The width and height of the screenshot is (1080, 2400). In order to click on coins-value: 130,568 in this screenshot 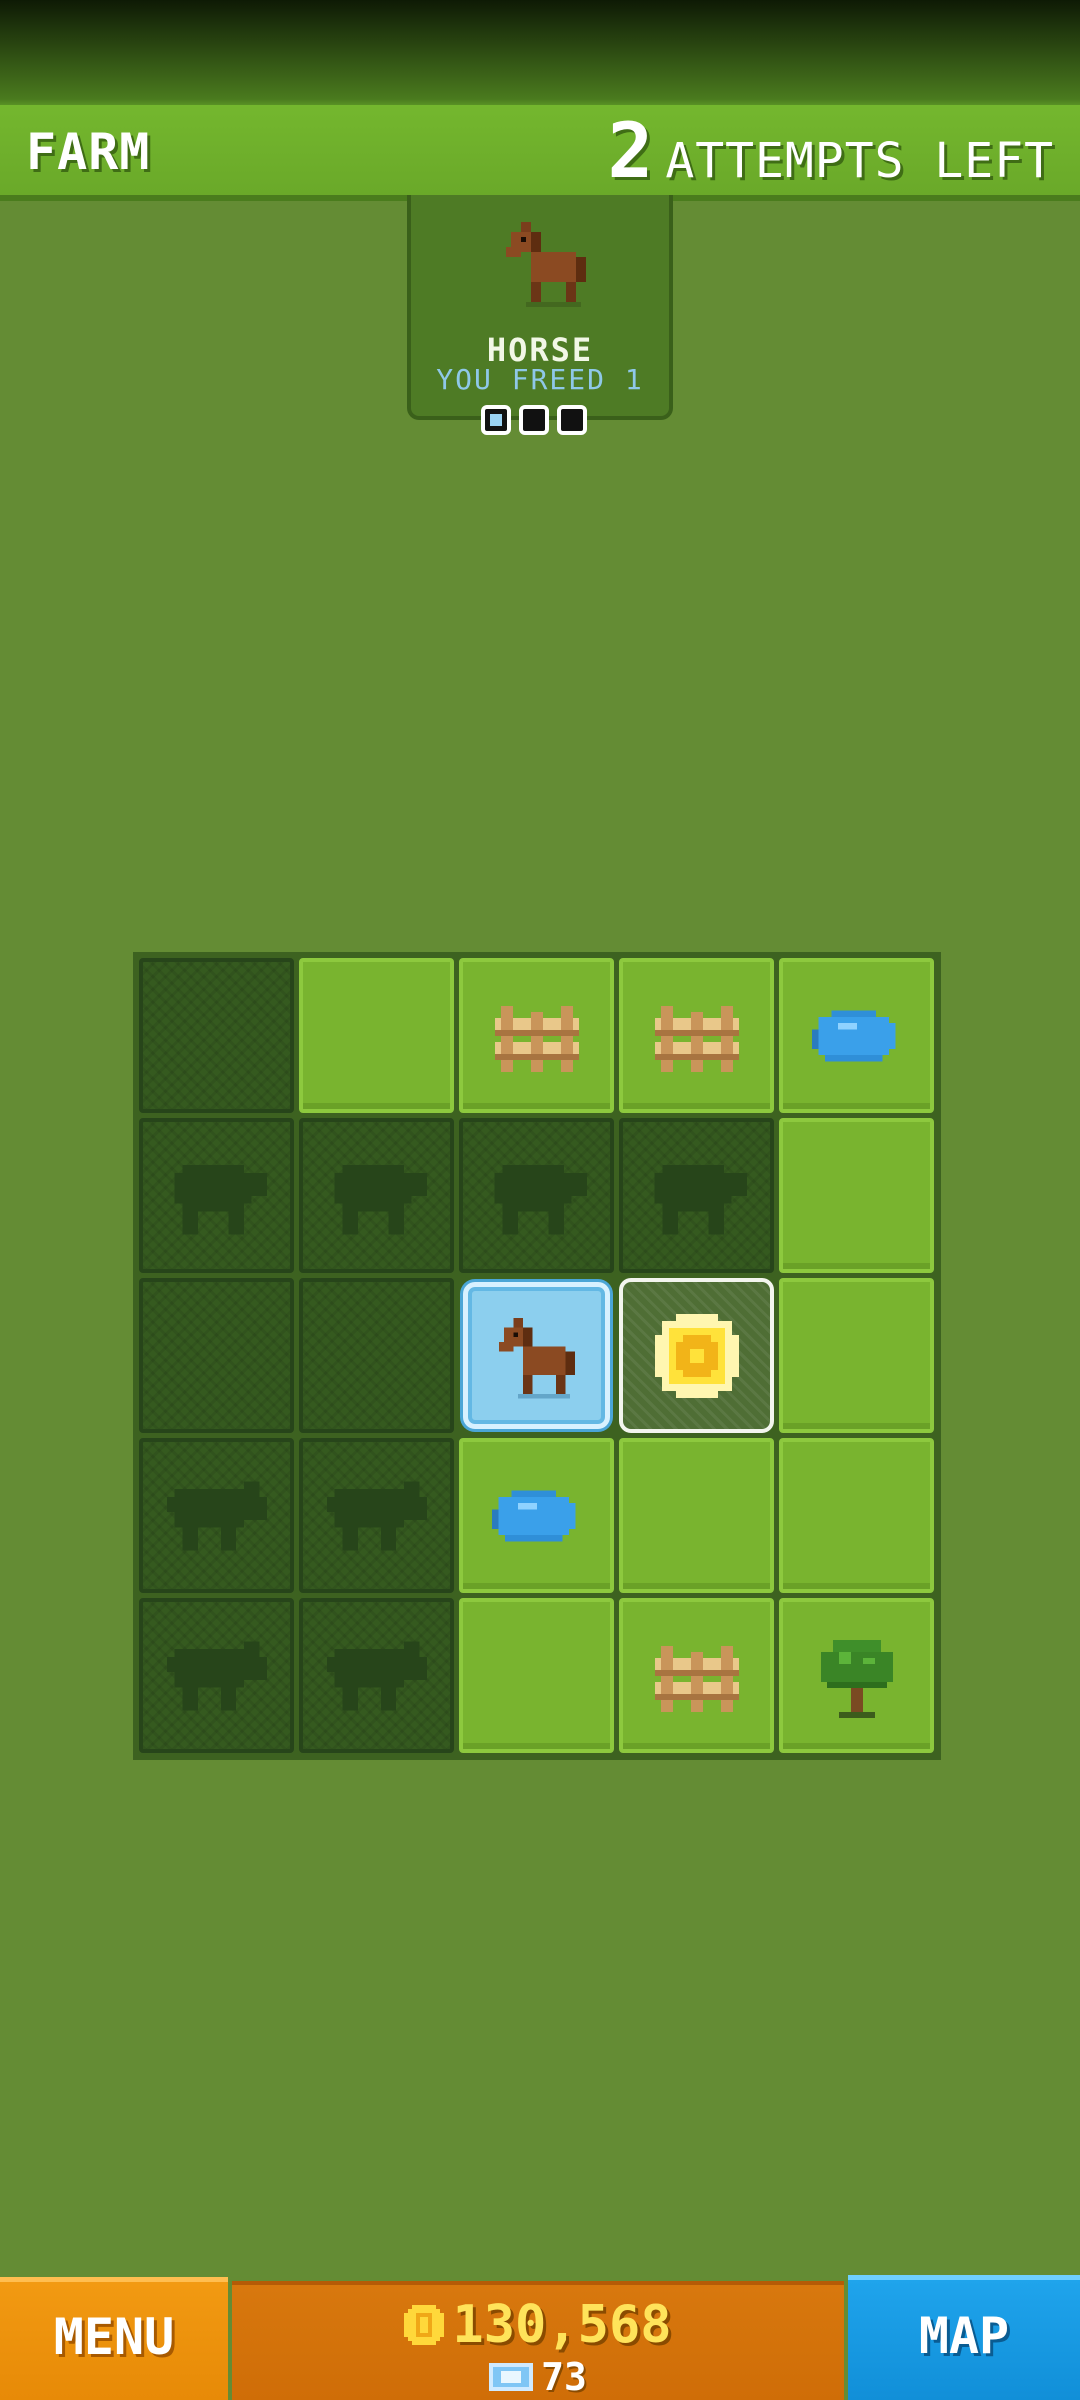, I will do `click(562, 2325)`.